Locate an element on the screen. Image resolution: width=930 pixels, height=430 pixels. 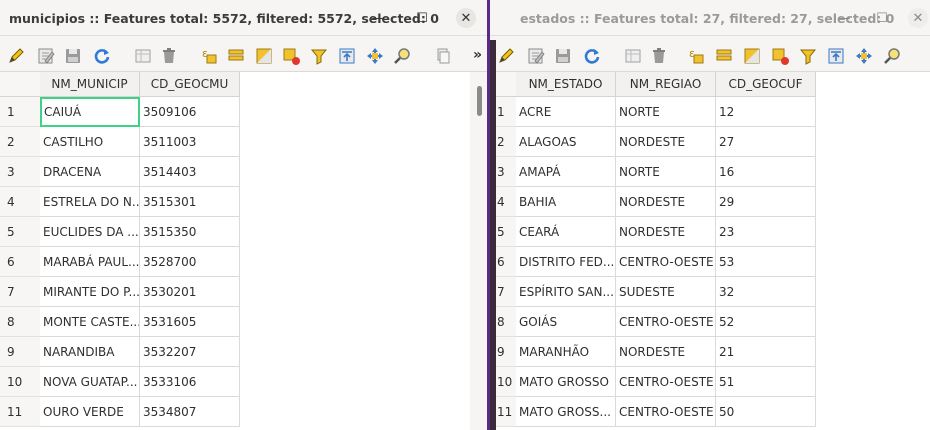
table-cell: 27 is located at coordinates (766, 142).